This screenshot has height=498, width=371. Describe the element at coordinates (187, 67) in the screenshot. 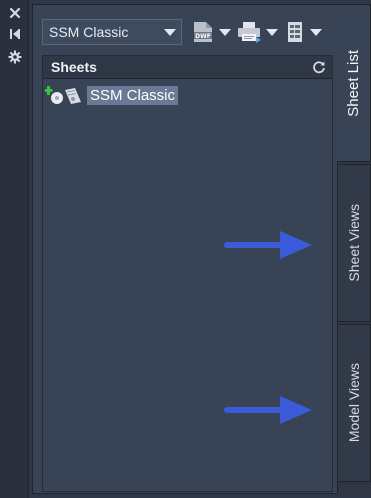

I see `sheets-panel-header: Sheets` at that location.